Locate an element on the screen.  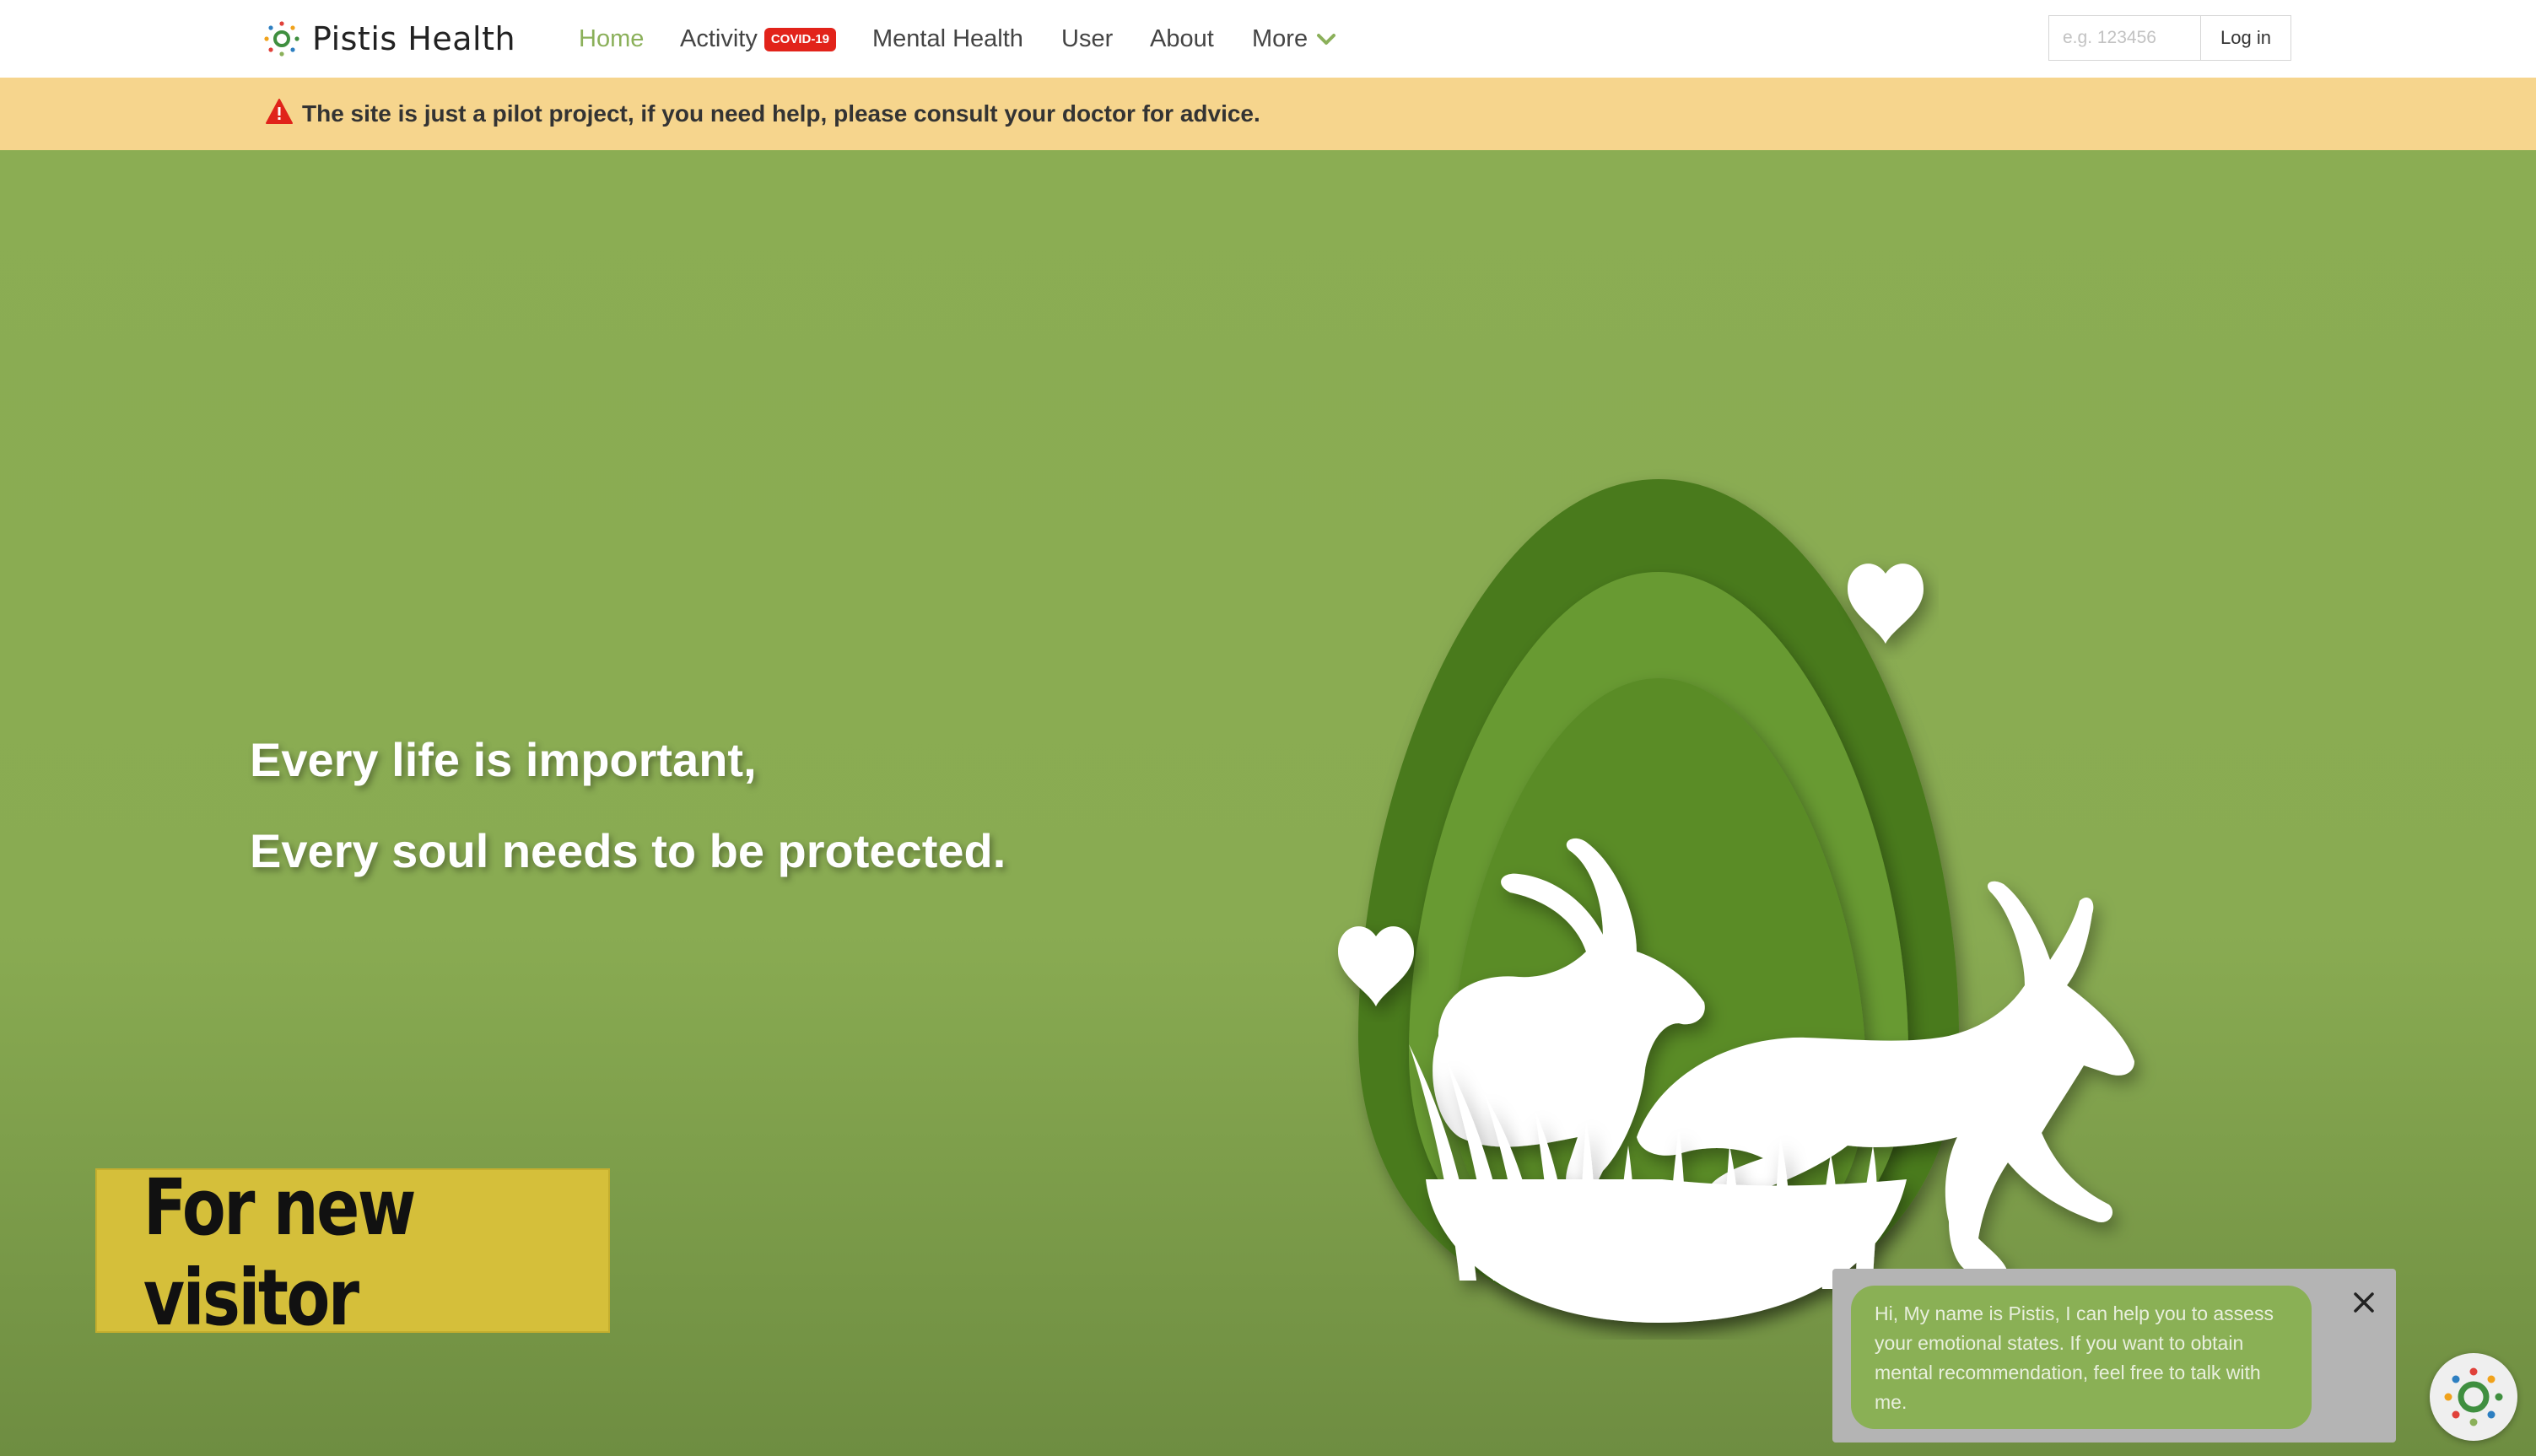
new-visitor-banner: For new visitor is located at coordinates (352, 1252).